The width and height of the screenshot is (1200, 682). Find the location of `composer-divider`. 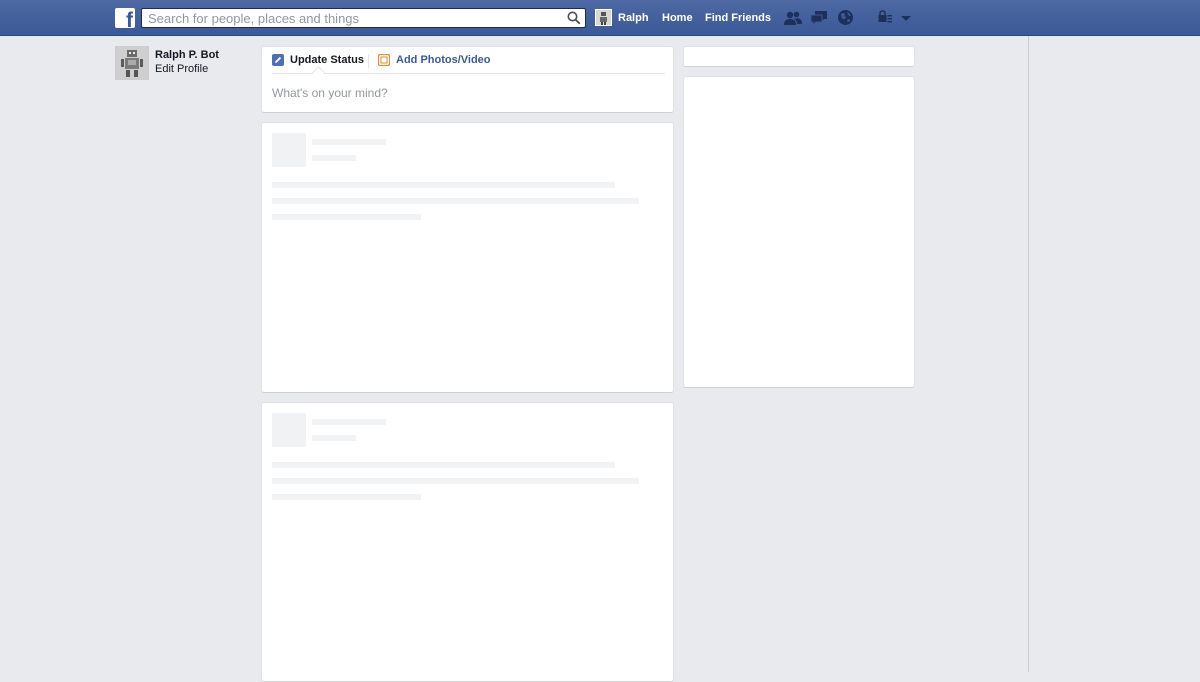

composer-divider is located at coordinates (468, 73).